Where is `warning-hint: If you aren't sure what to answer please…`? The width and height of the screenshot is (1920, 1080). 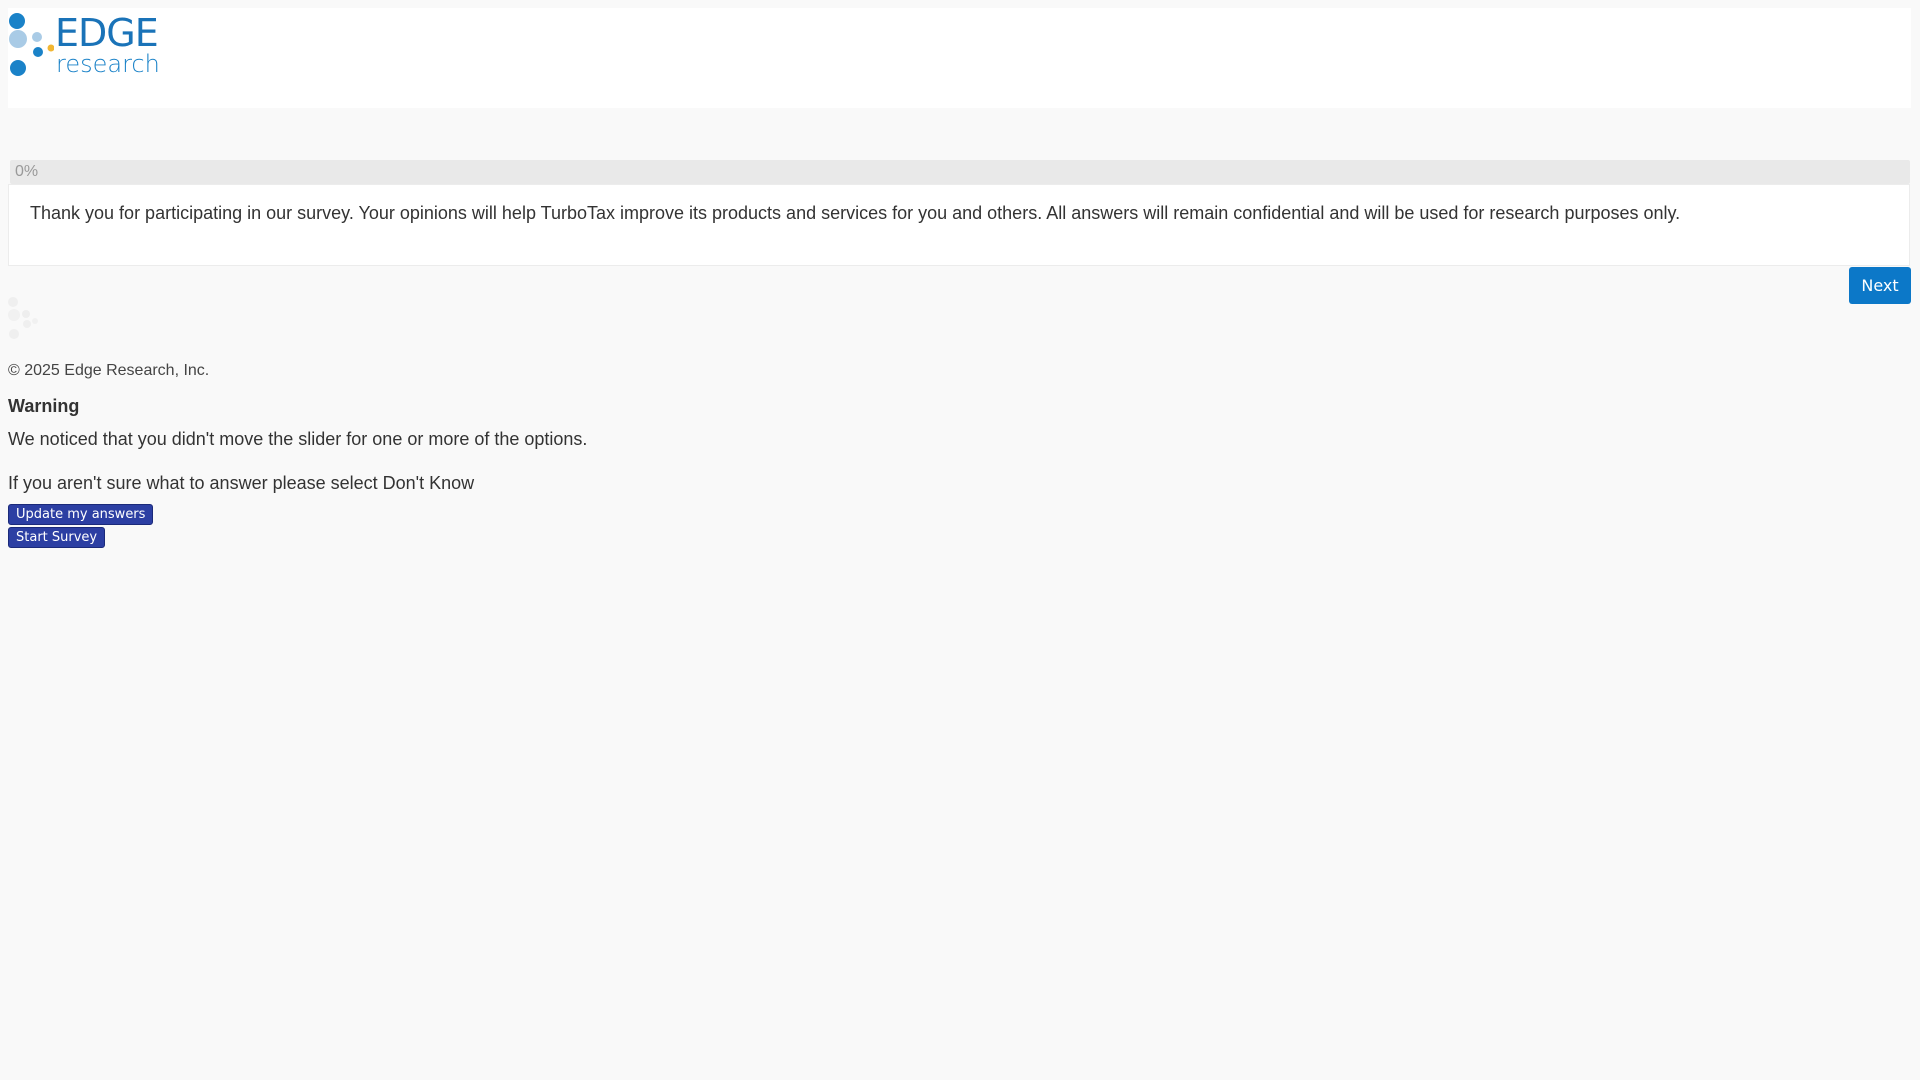
warning-hint: If you aren't sure what to answer please… is located at coordinates (241, 483).